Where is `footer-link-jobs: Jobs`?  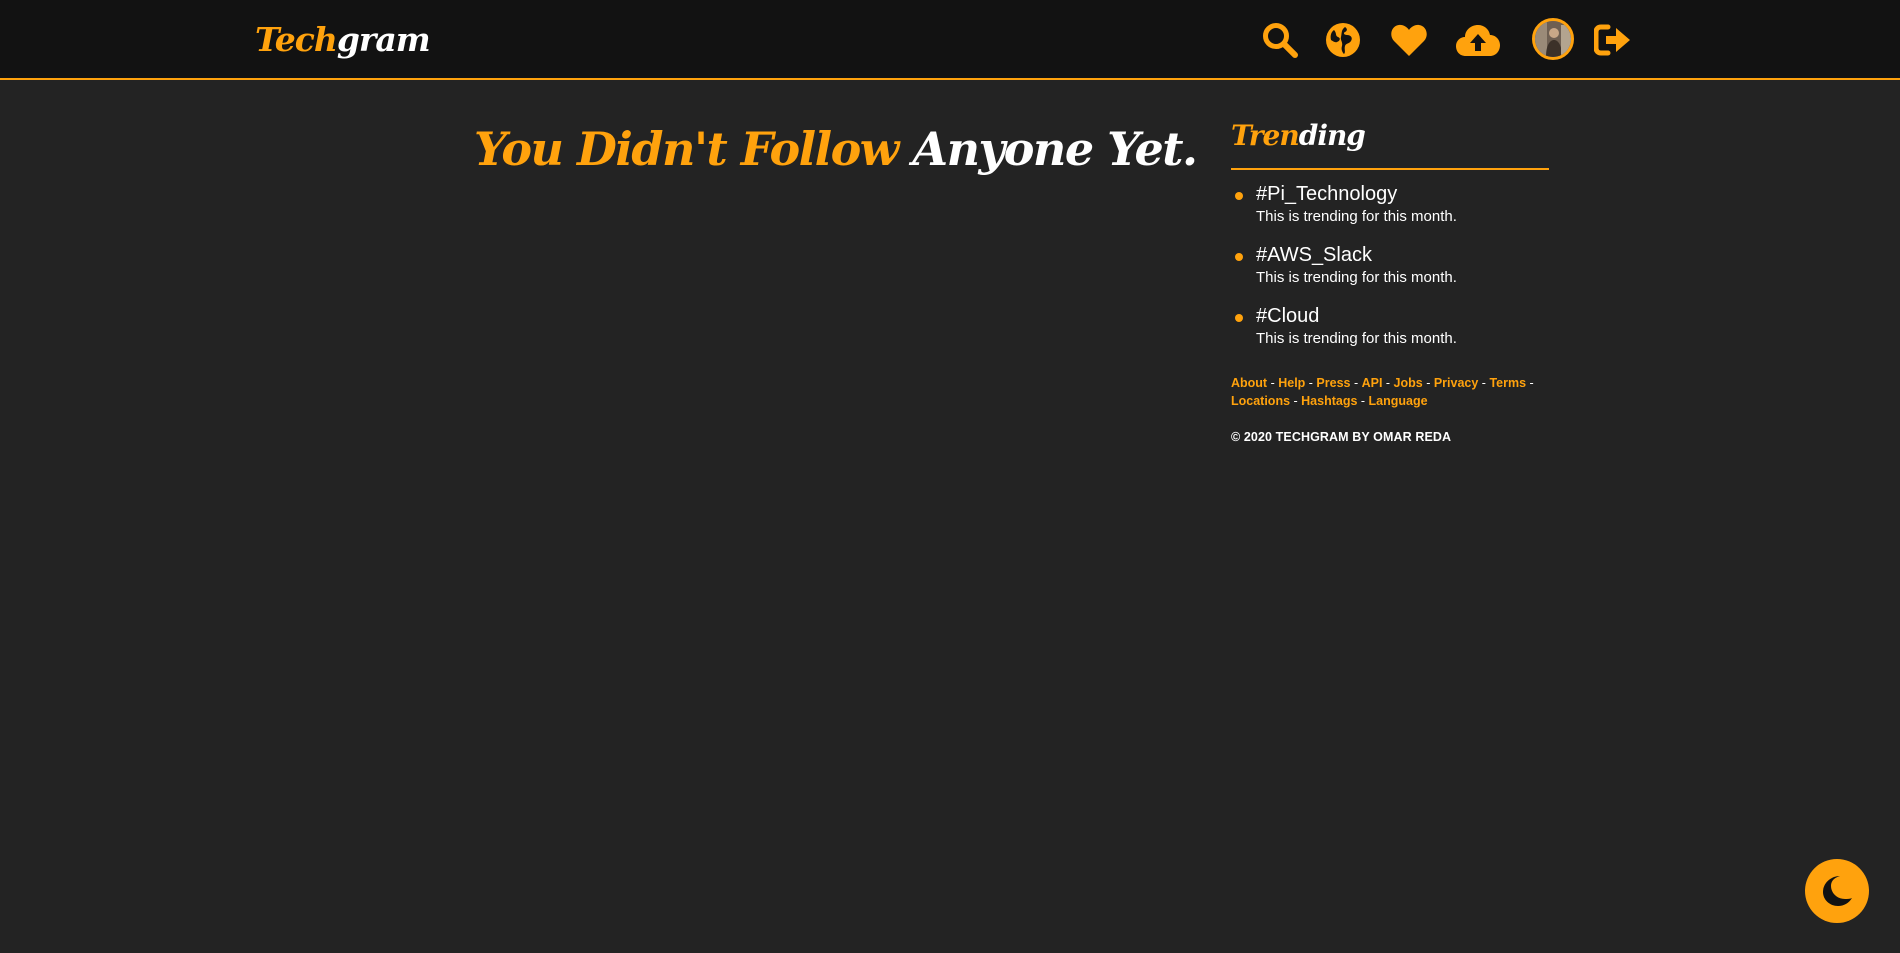 footer-link-jobs: Jobs is located at coordinates (1408, 383).